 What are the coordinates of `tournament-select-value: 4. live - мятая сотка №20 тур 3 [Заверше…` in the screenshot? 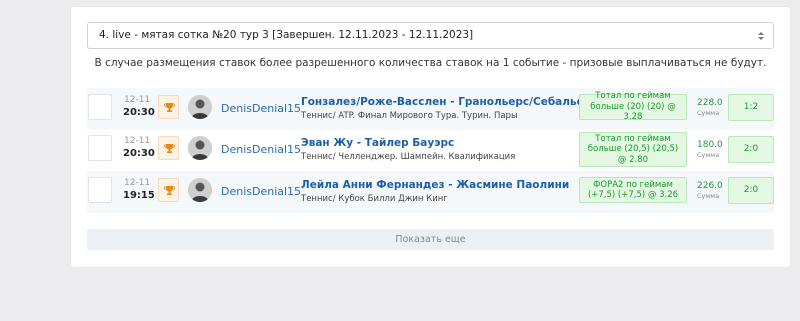 It's located at (286, 35).